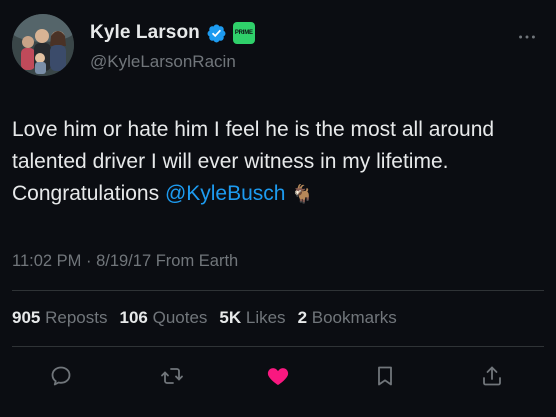 The height and width of the screenshot is (417, 556). I want to click on quotes-stat: 106 Quotes, so click(163, 318).